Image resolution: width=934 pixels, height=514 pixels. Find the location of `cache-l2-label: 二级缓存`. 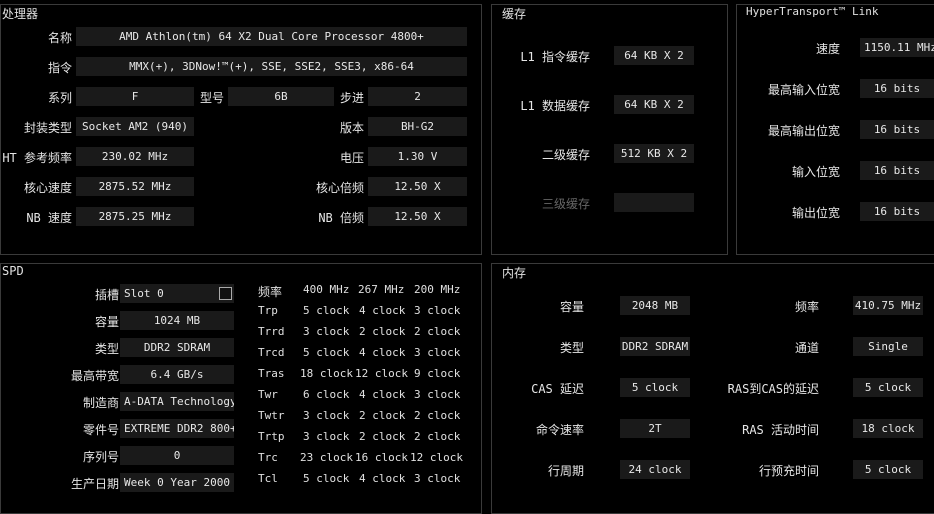

cache-l2-label: 二级缓存 is located at coordinates (565, 155).